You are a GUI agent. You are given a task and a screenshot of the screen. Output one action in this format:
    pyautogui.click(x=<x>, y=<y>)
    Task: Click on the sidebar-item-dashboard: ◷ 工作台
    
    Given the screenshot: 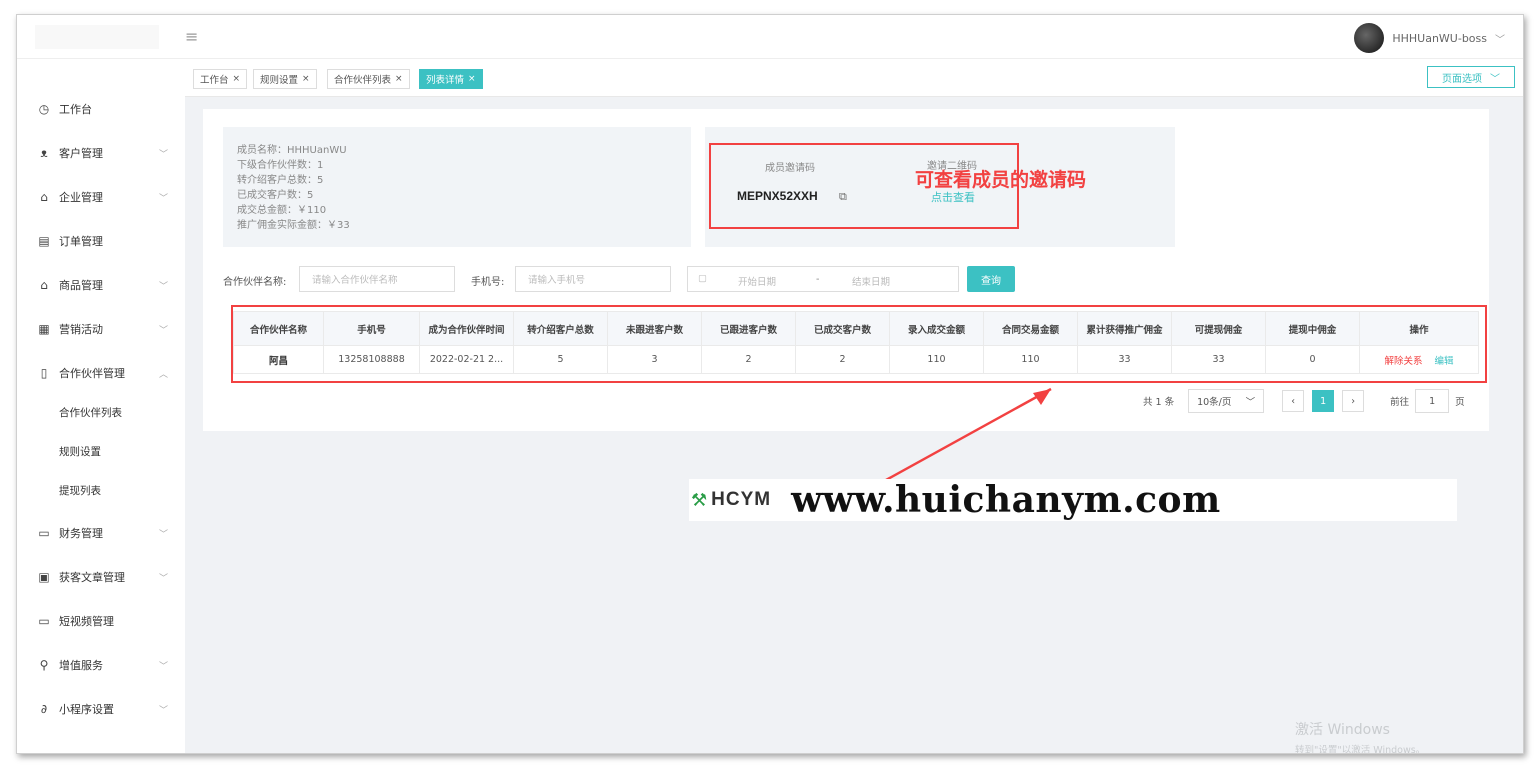 What is the action you would take?
    pyautogui.click(x=101, y=109)
    